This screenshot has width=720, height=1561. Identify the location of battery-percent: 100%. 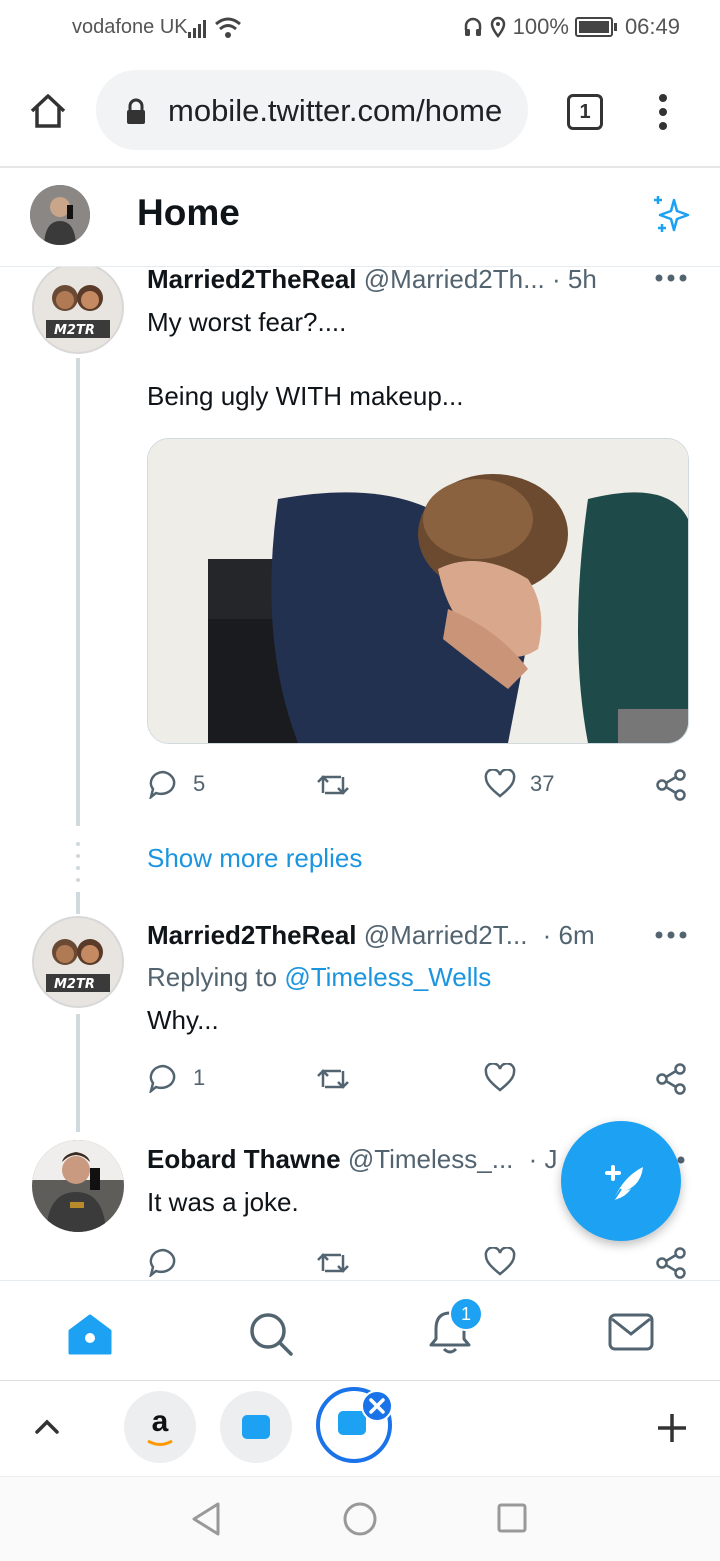
(540, 26).